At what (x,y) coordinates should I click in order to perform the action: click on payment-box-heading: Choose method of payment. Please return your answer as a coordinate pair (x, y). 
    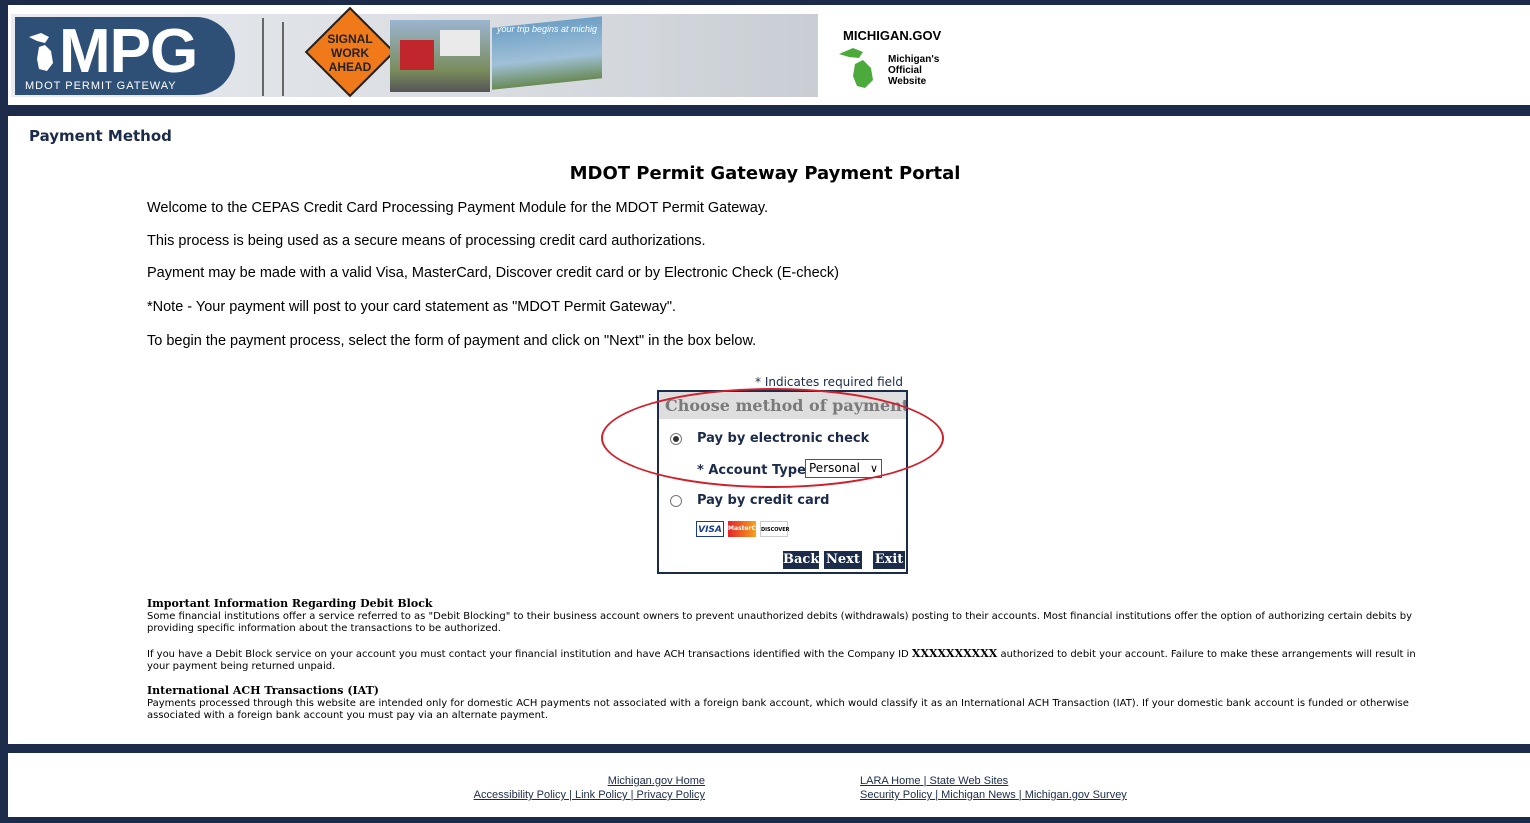
    Looking at the image, I should click on (782, 405).